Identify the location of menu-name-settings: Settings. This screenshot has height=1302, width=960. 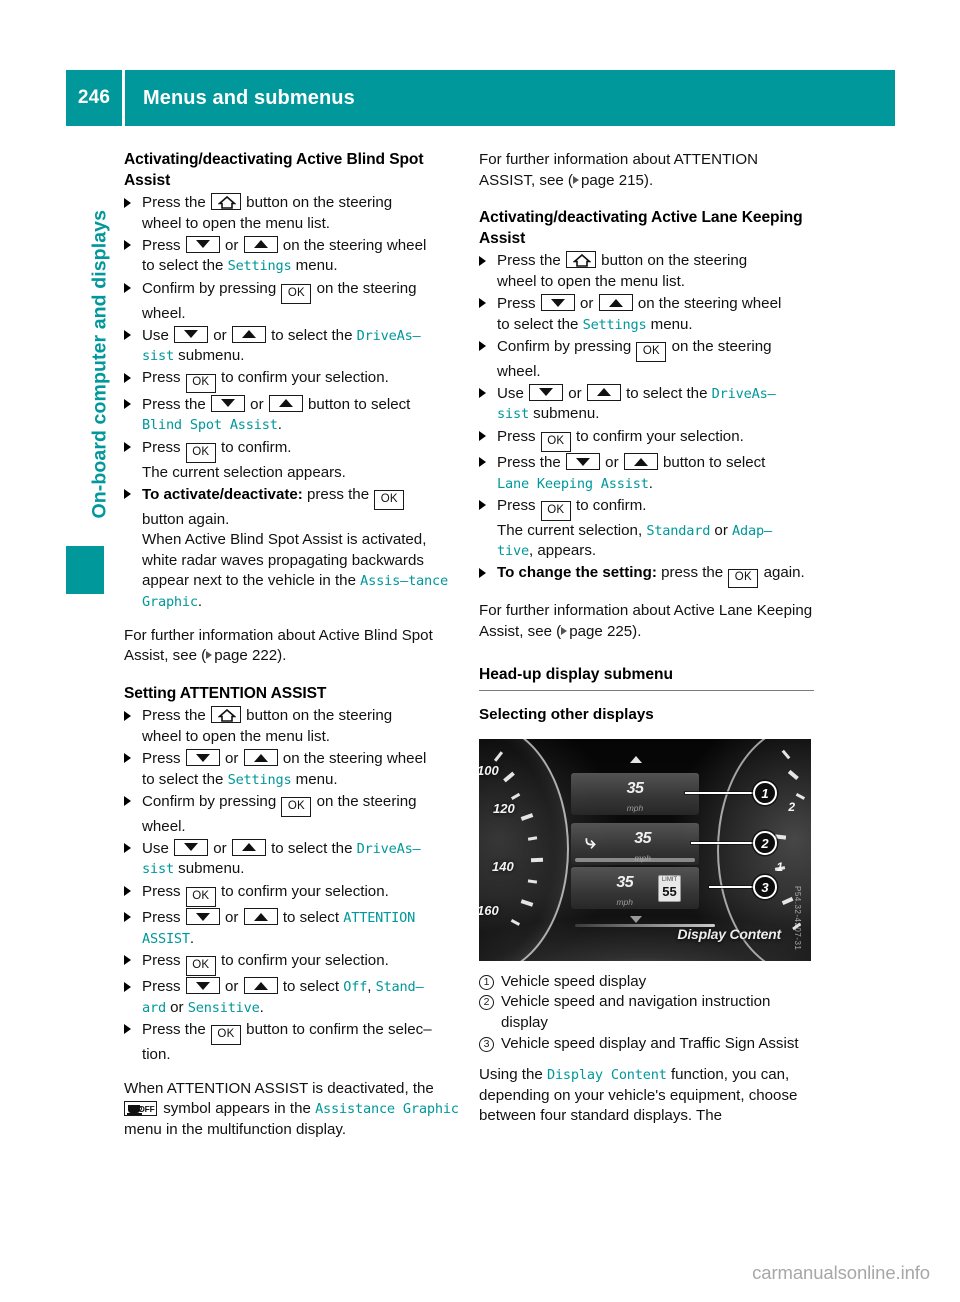
(614, 324).